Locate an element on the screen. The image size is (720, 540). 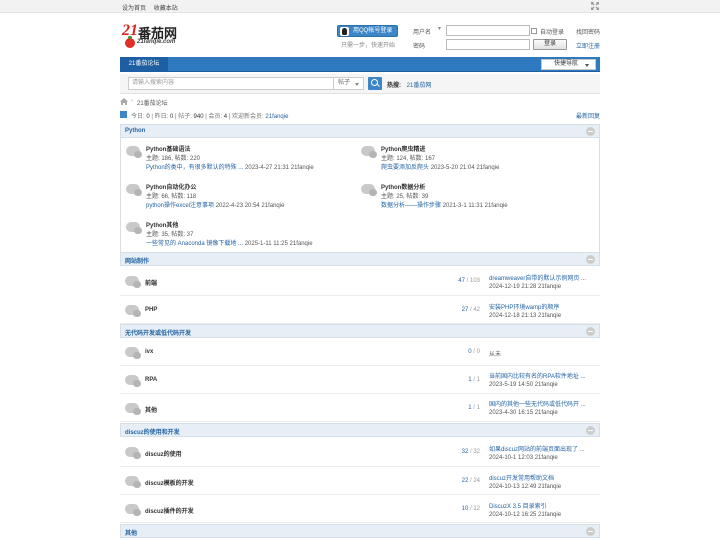
forum-last-post: 数据分析——操作步骤 2021-3-1 11:31 21fanqie is located at coordinates (444, 204).